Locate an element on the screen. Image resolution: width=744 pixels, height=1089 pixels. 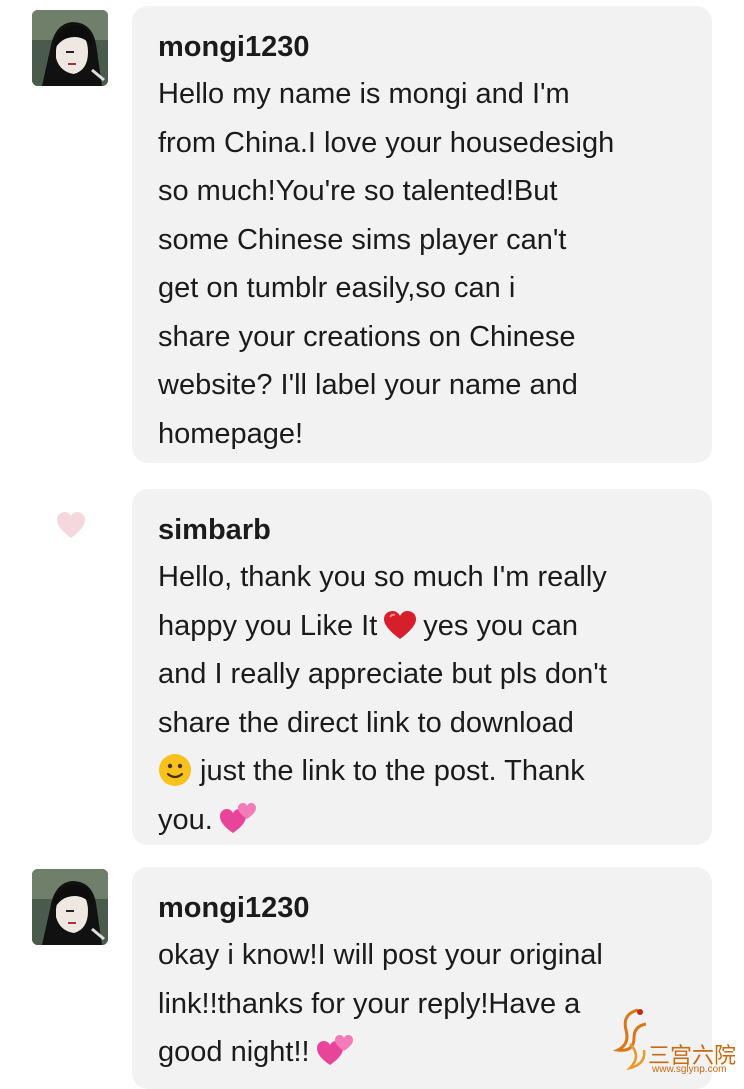
heart-icon is located at coordinates (71, 526).